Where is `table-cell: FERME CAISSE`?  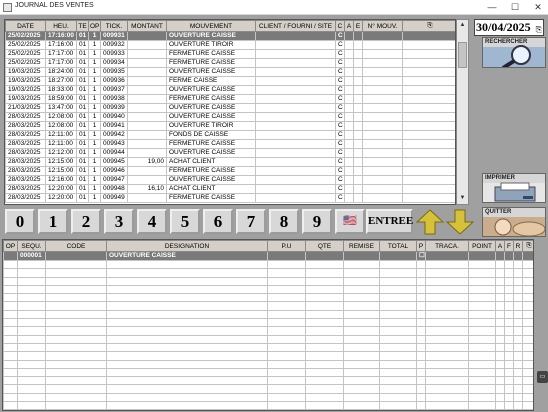
table-cell: FERME CAISSE is located at coordinates (211, 81).